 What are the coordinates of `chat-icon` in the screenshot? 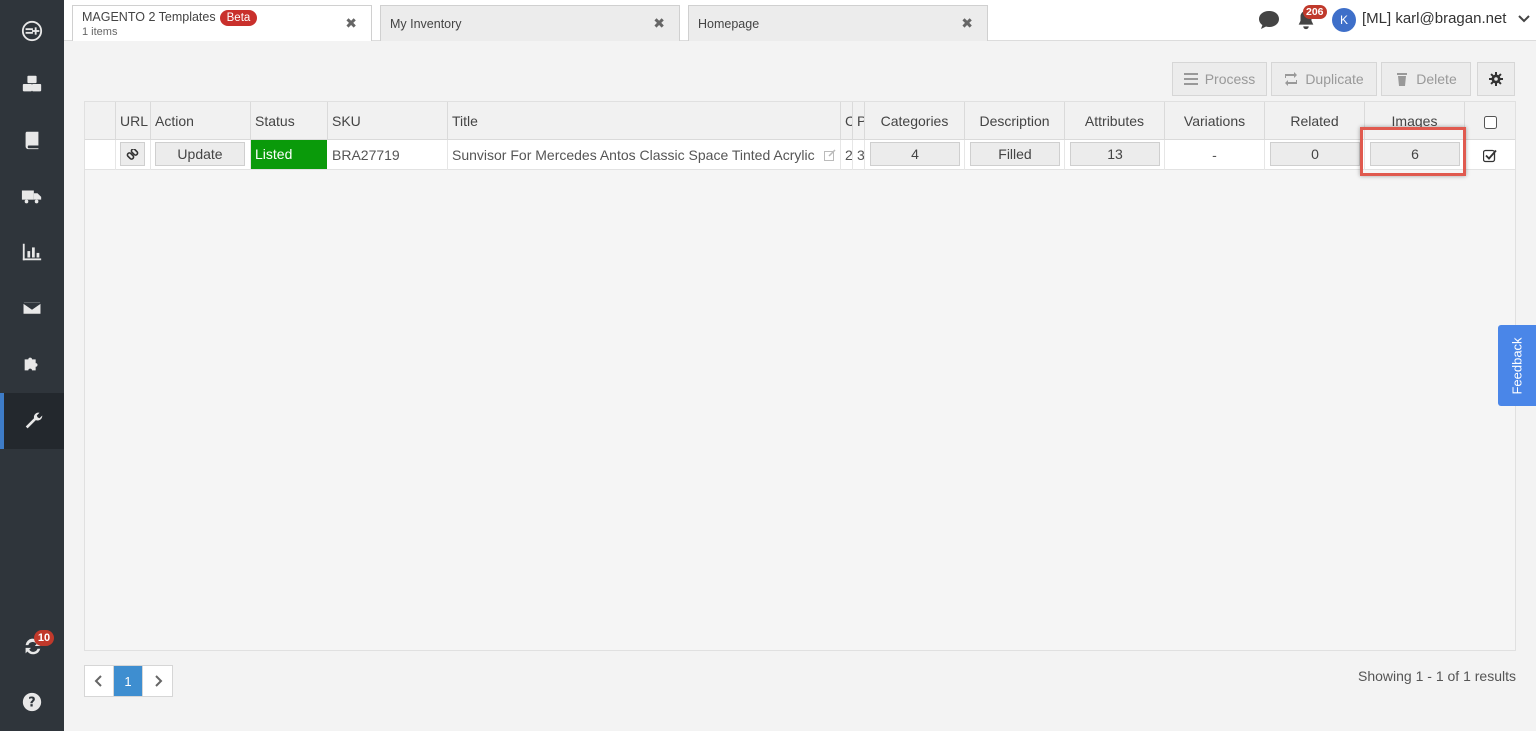 It's located at (1269, 20).